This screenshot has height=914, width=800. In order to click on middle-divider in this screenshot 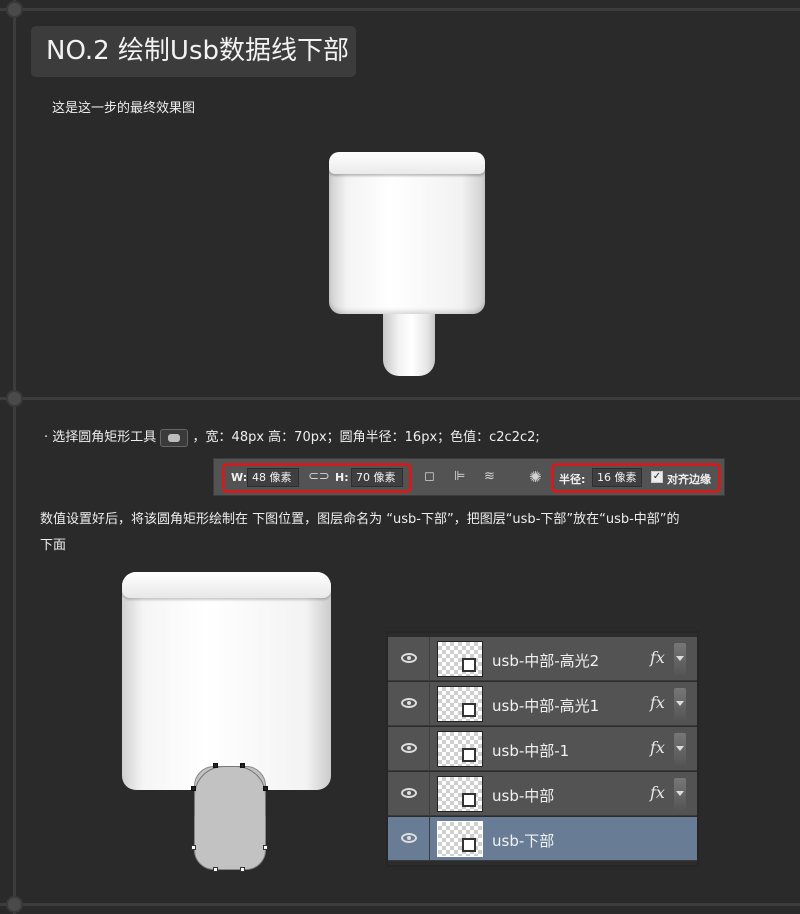, I will do `click(400, 398)`.